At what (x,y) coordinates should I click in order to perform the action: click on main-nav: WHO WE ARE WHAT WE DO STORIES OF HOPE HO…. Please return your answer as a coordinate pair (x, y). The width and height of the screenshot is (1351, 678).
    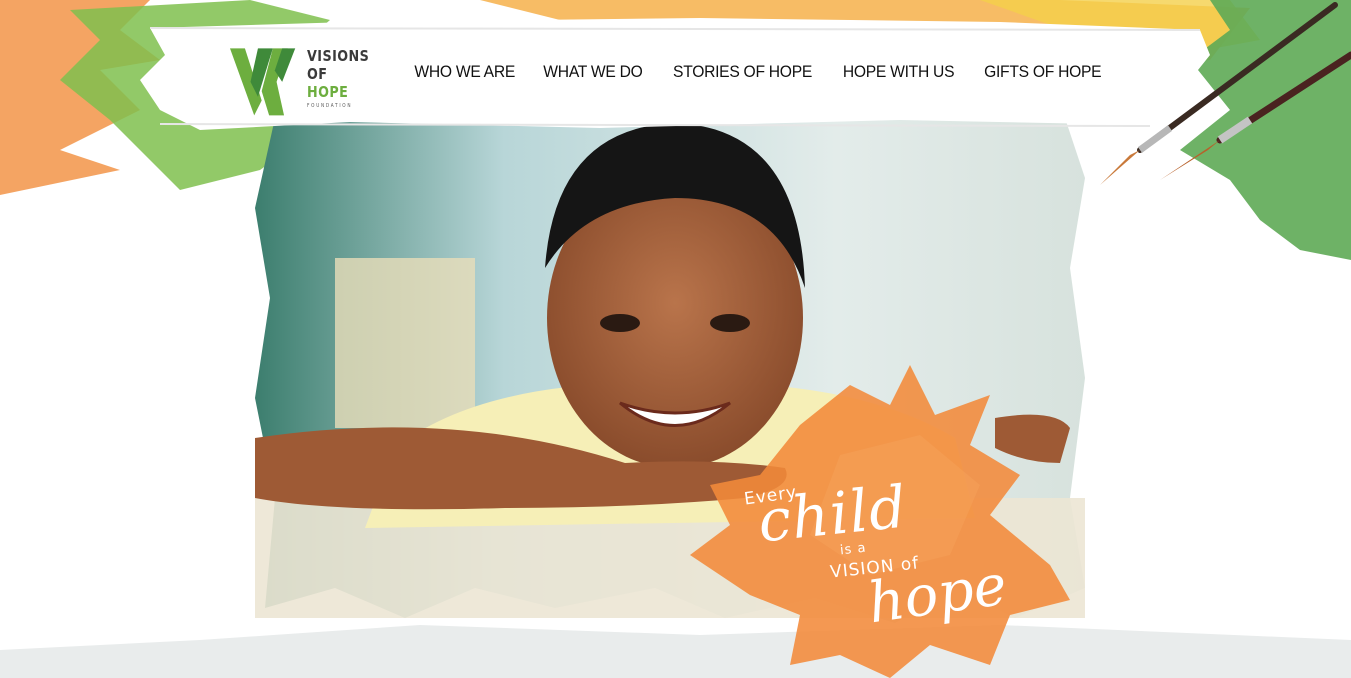
    Looking at the image, I should click on (758, 72).